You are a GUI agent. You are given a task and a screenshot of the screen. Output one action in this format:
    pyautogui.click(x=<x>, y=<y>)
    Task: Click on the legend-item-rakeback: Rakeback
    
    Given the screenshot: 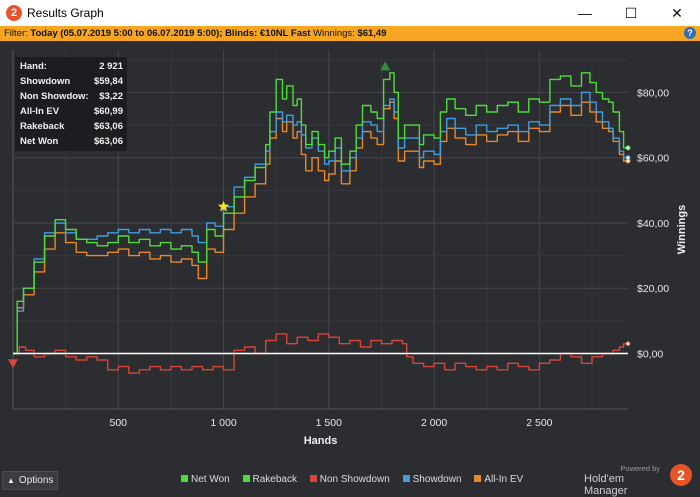 What is the action you would take?
    pyautogui.click(x=269, y=479)
    